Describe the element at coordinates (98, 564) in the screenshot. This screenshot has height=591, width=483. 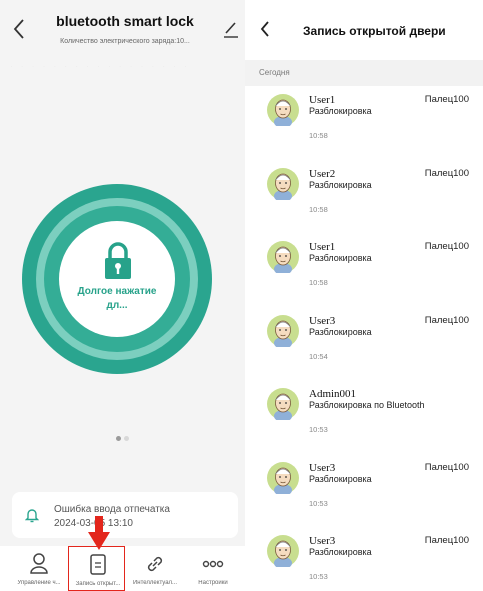
I see `record-icon` at that location.